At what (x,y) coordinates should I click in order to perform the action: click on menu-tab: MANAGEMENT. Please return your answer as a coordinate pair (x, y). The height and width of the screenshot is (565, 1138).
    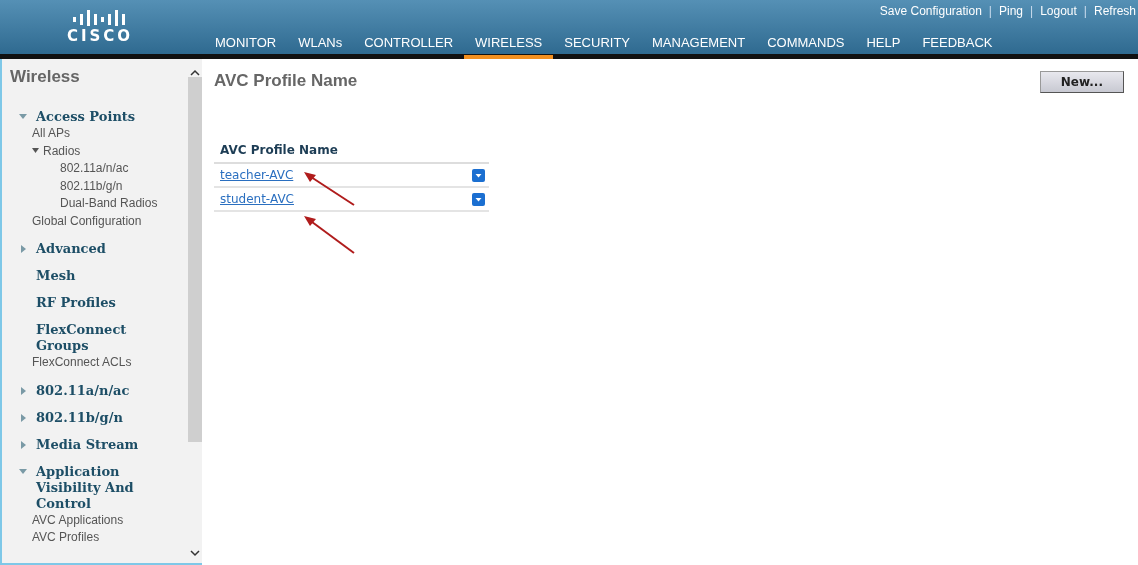
    Looking at the image, I should click on (699, 44).